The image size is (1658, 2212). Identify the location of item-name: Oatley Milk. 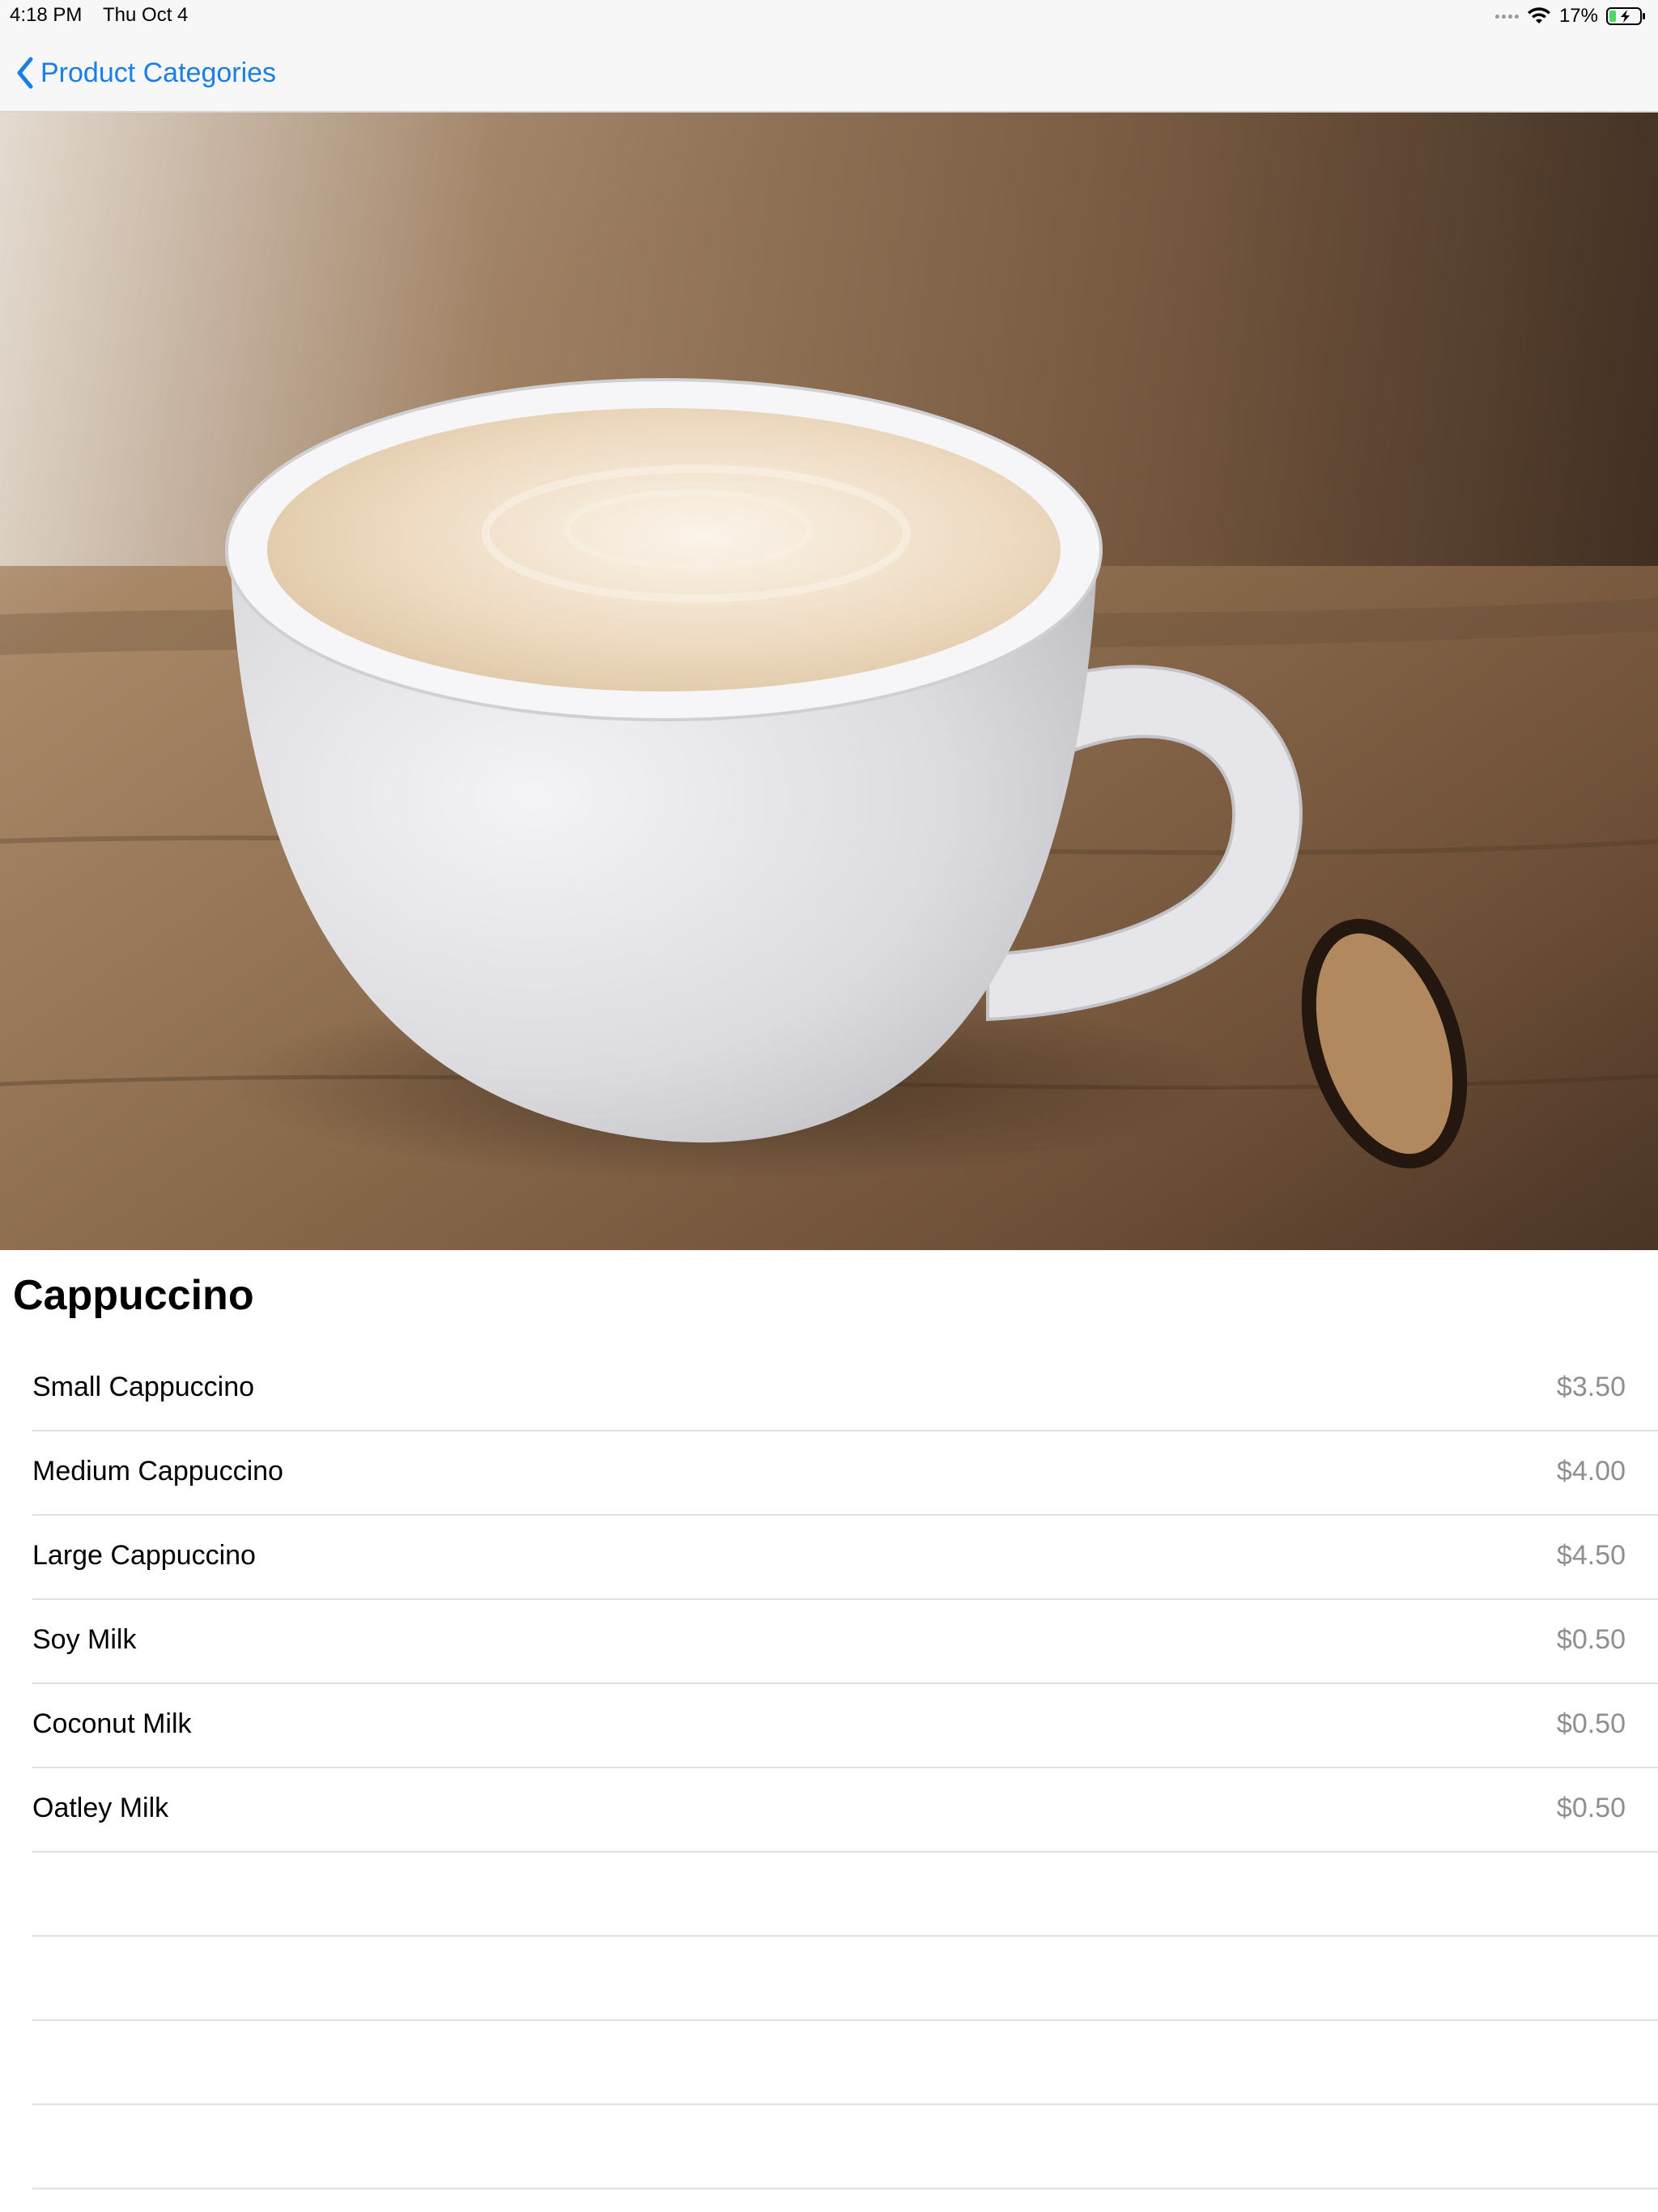
(100, 1808).